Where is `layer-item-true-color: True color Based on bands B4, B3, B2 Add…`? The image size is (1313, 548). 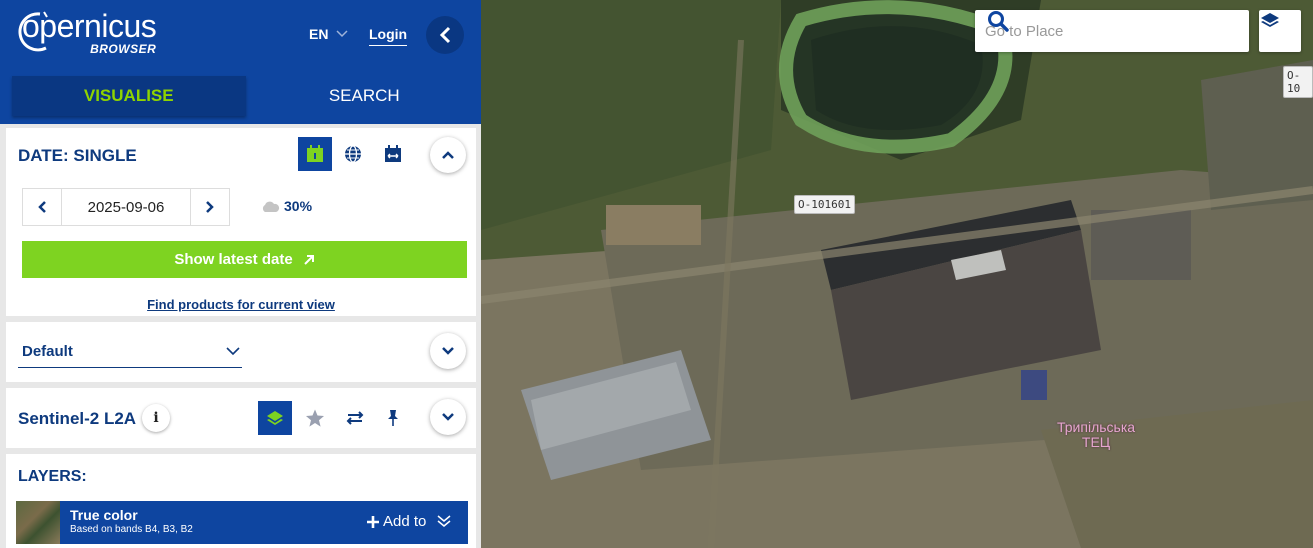 layer-item-true-color: True color Based on bands B4, B3, B2 Add… is located at coordinates (242, 522).